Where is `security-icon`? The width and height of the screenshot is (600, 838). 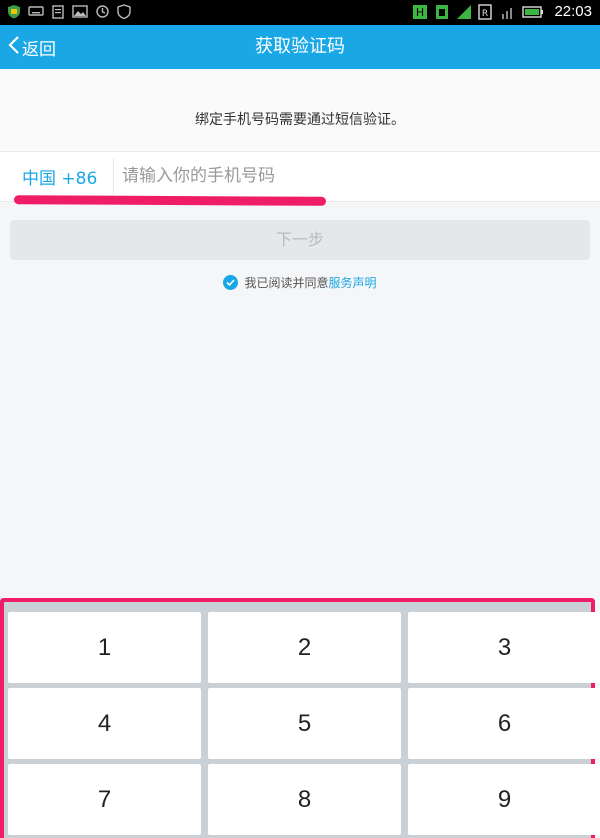
security-icon is located at coordinates (124, 11).